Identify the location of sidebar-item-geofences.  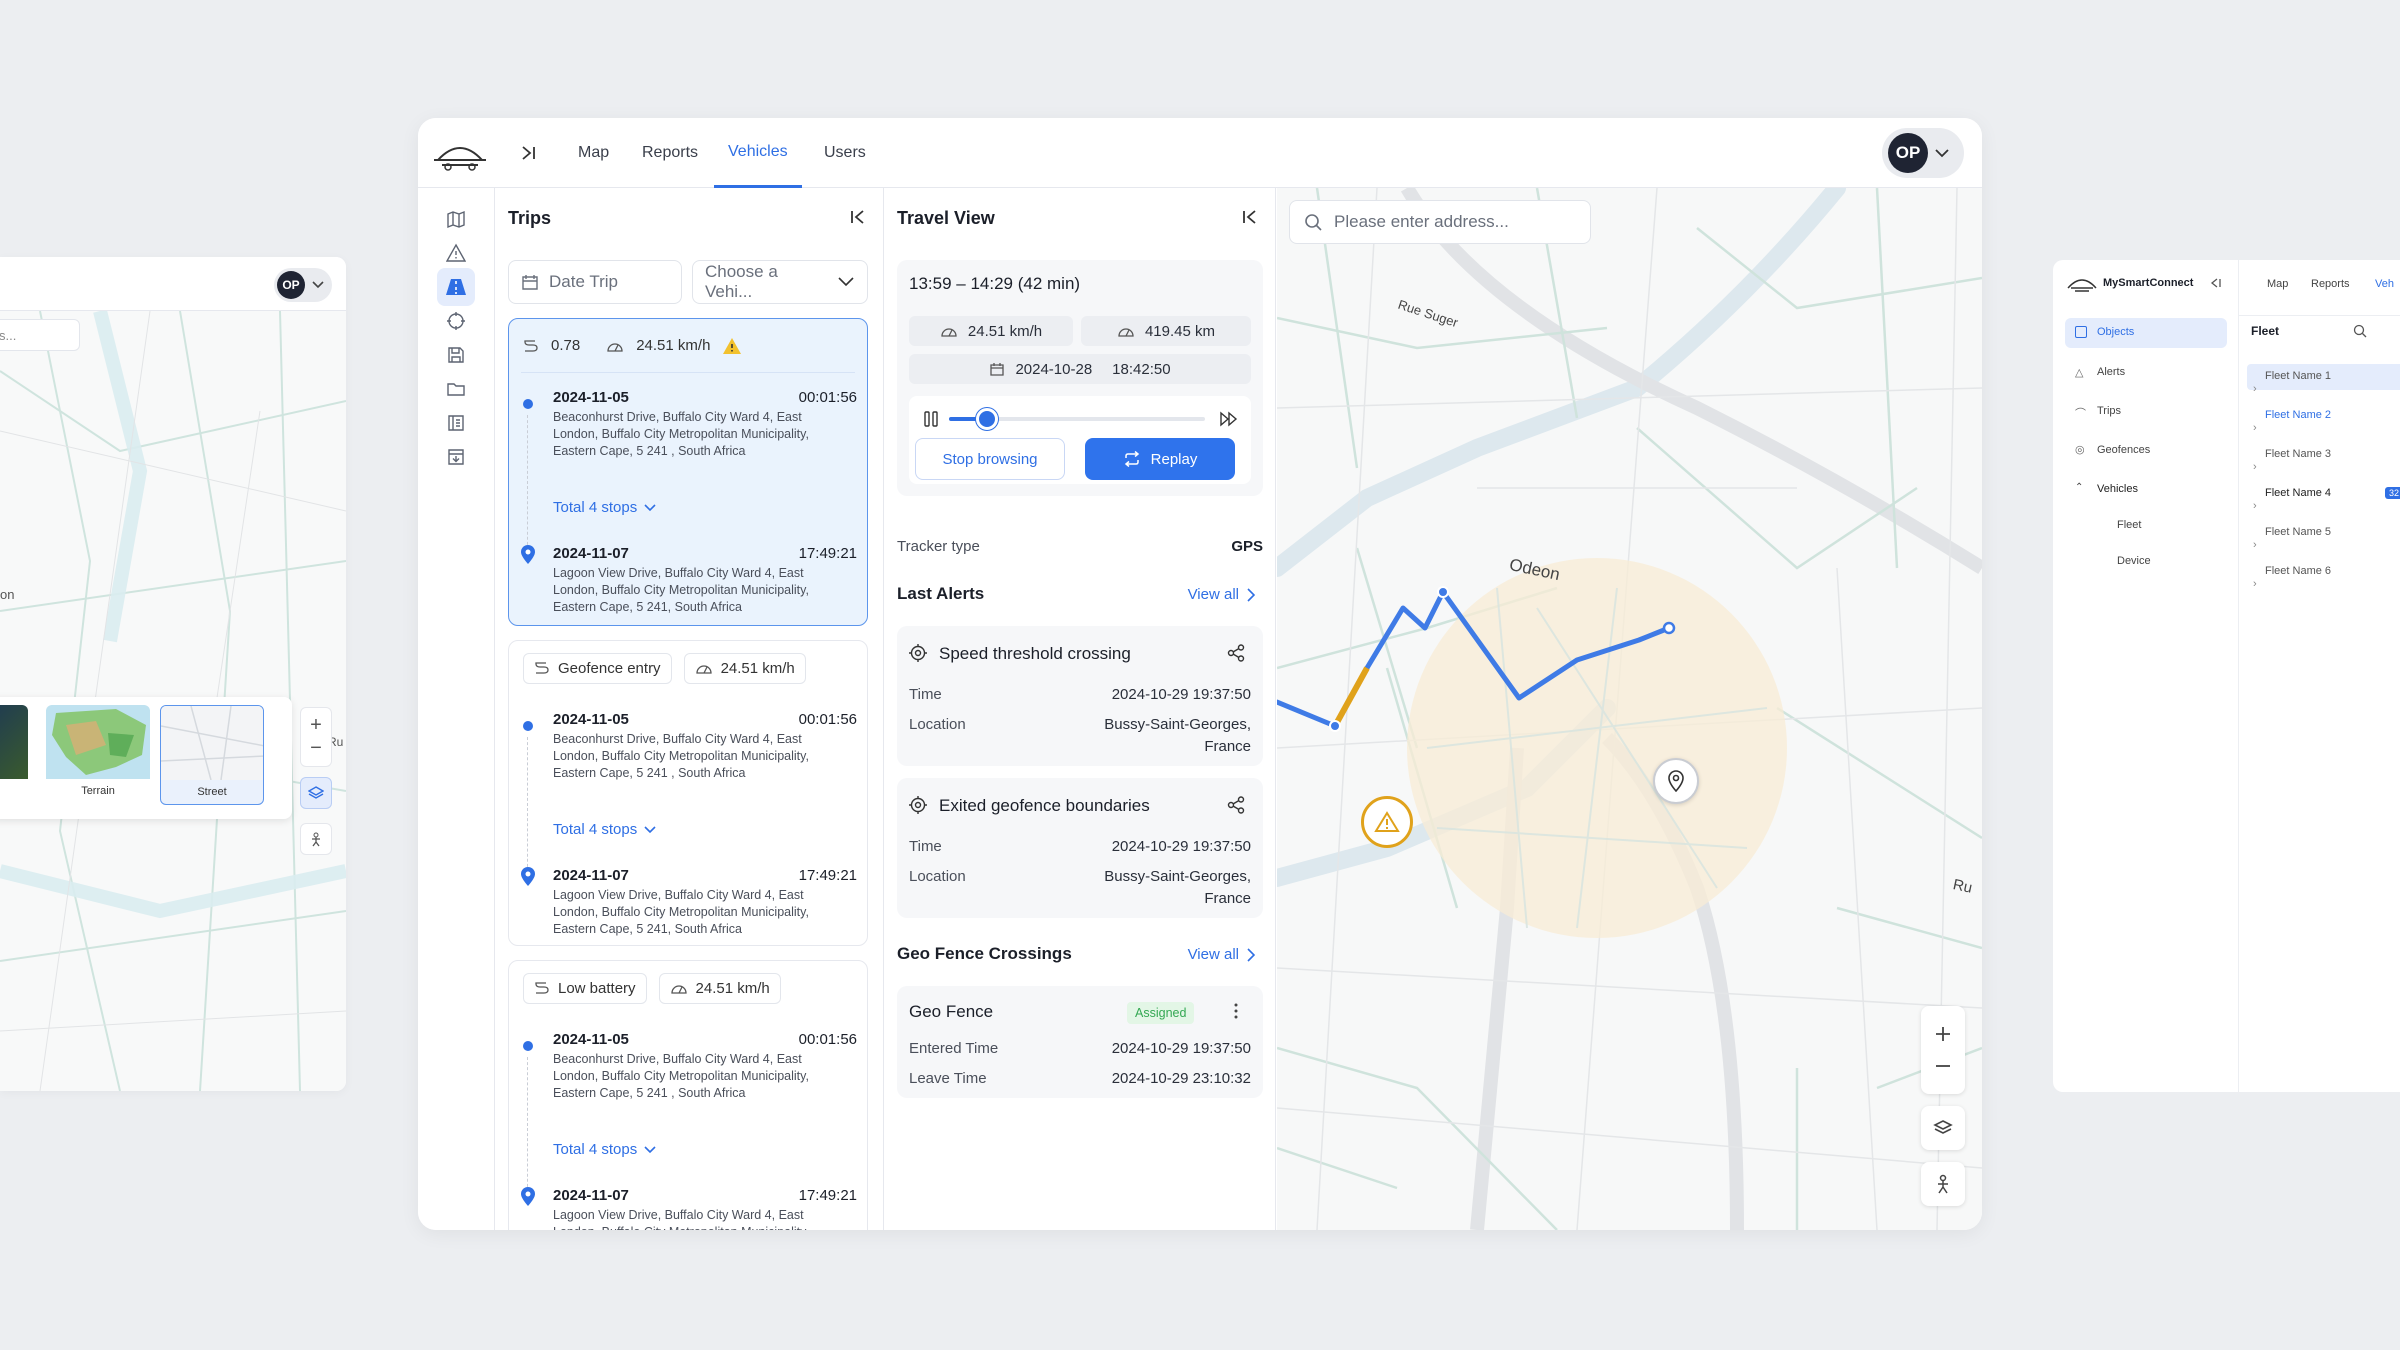
(456, 321).